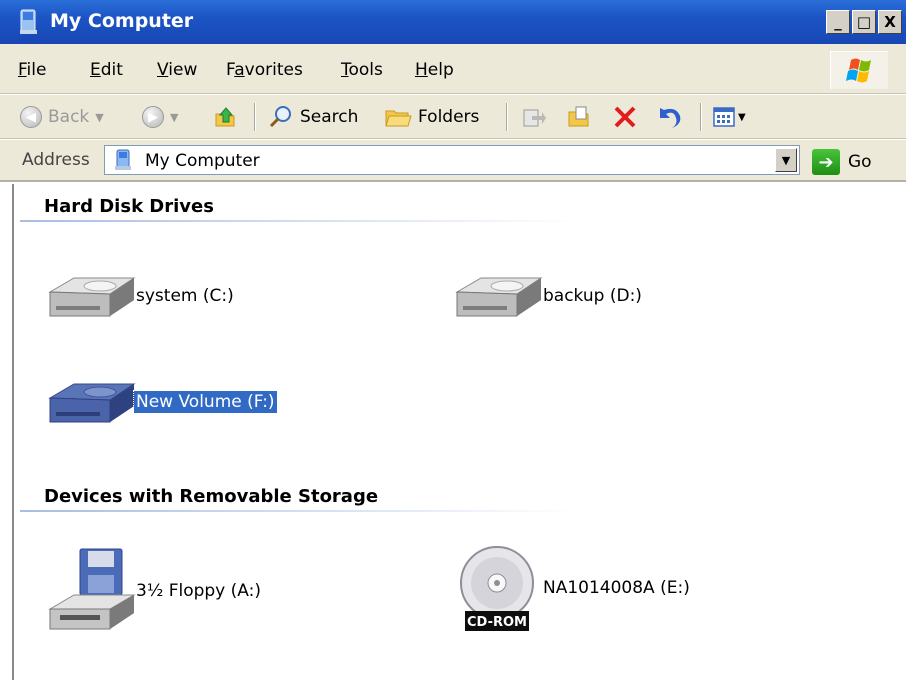 Image resolution: width=906 pixels, height=680 pixels. I want to click on floppy-drive-icon, so click(92, 589).